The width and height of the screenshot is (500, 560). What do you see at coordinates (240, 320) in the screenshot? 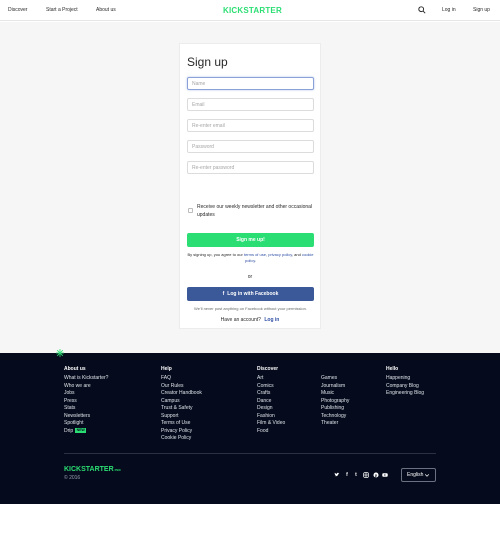
I see `have-account-label: Have an account?` at bounding box center [240, 320].